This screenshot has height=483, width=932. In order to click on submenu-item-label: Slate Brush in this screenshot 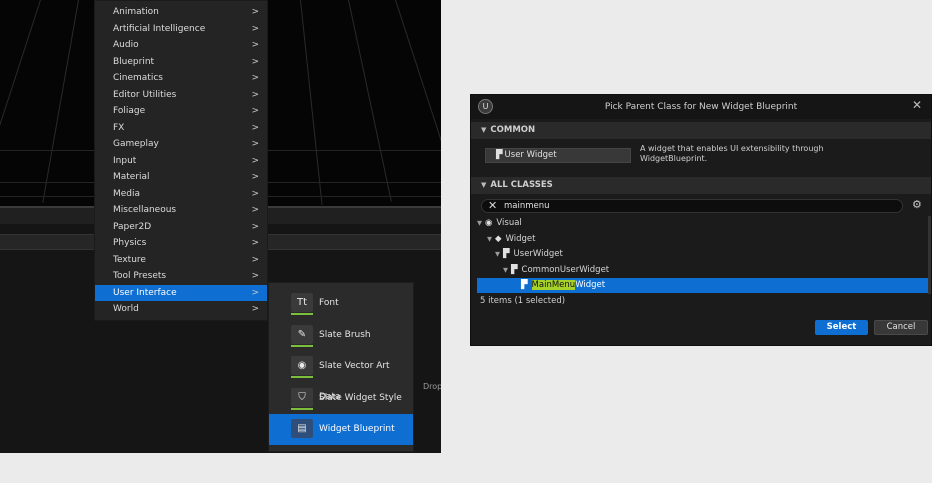, I will do `click(345, 334)`.